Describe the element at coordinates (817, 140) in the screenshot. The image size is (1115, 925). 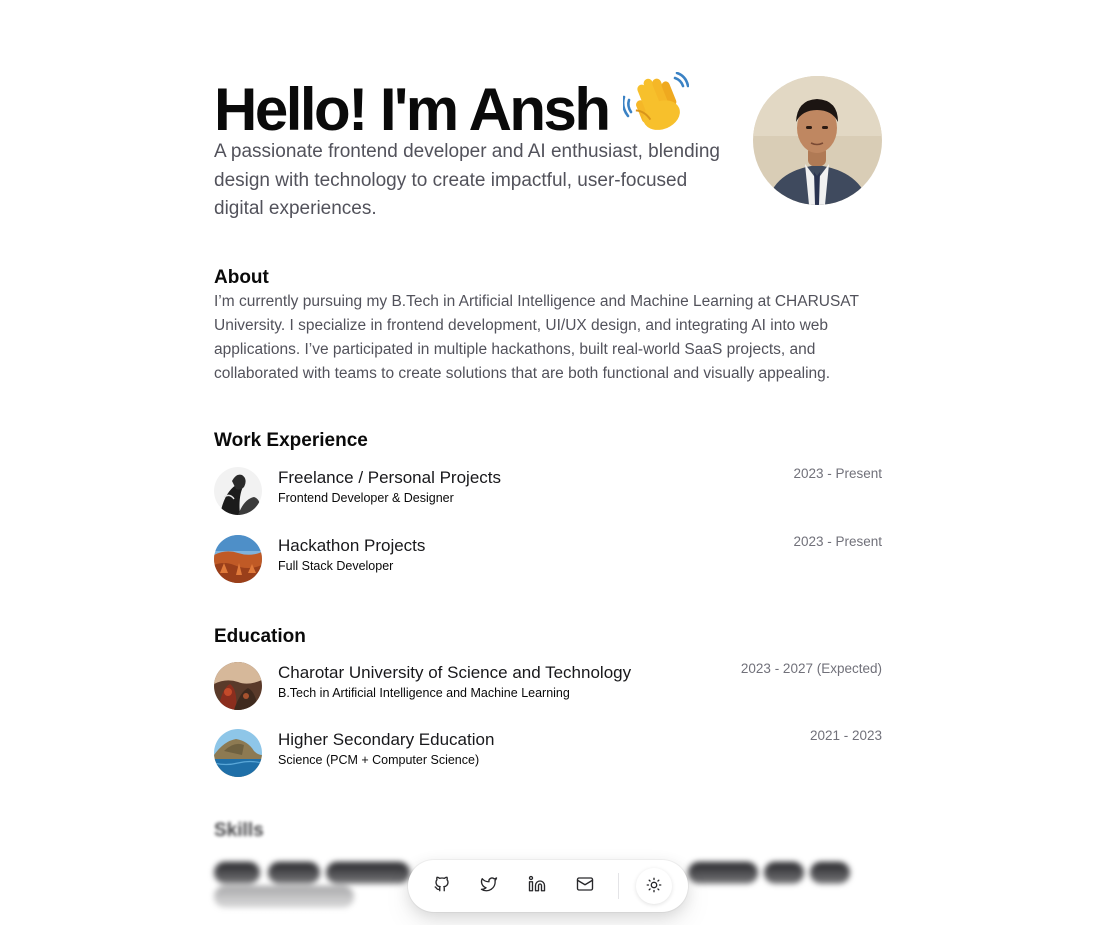
I see `avatar` at that location.